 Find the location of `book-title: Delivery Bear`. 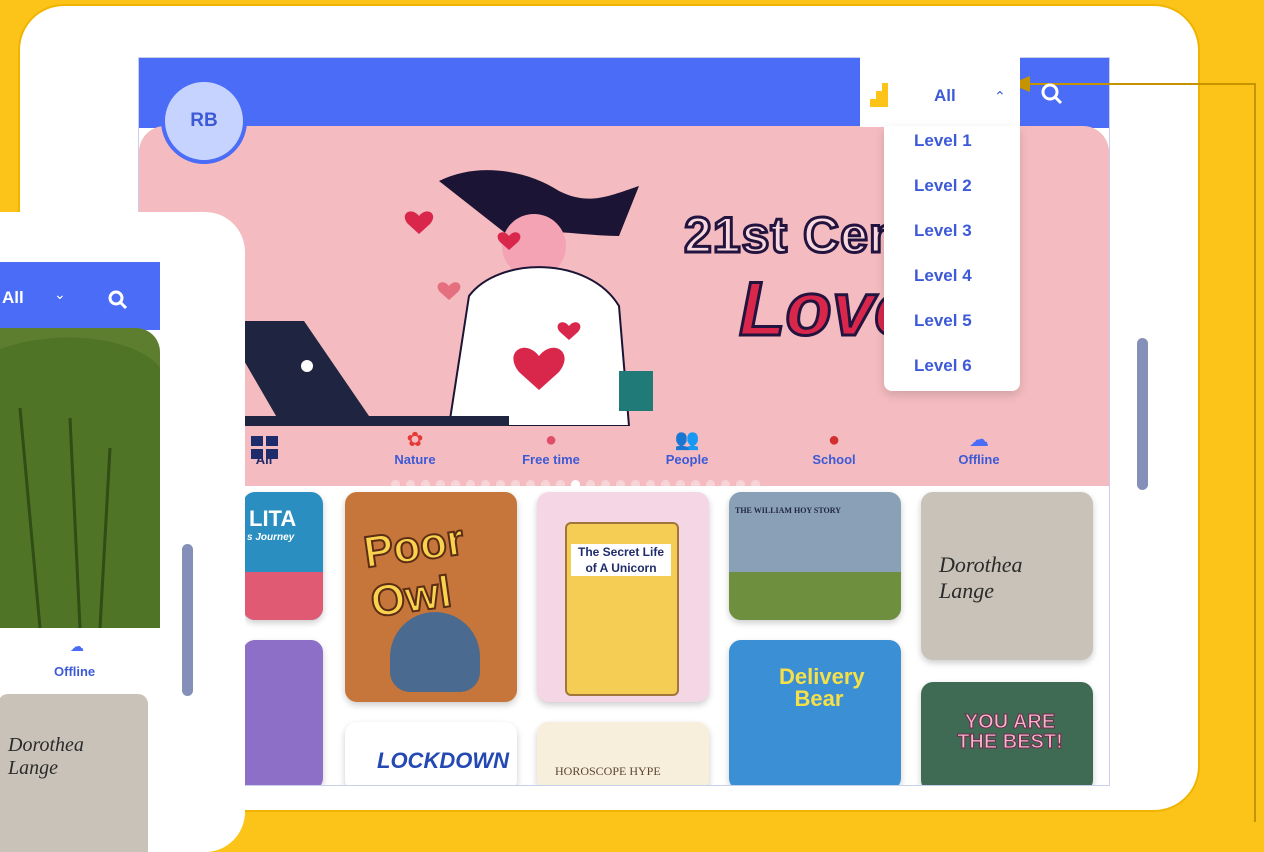

book-title: Delivery Bear is located at coordinates (822, 687).